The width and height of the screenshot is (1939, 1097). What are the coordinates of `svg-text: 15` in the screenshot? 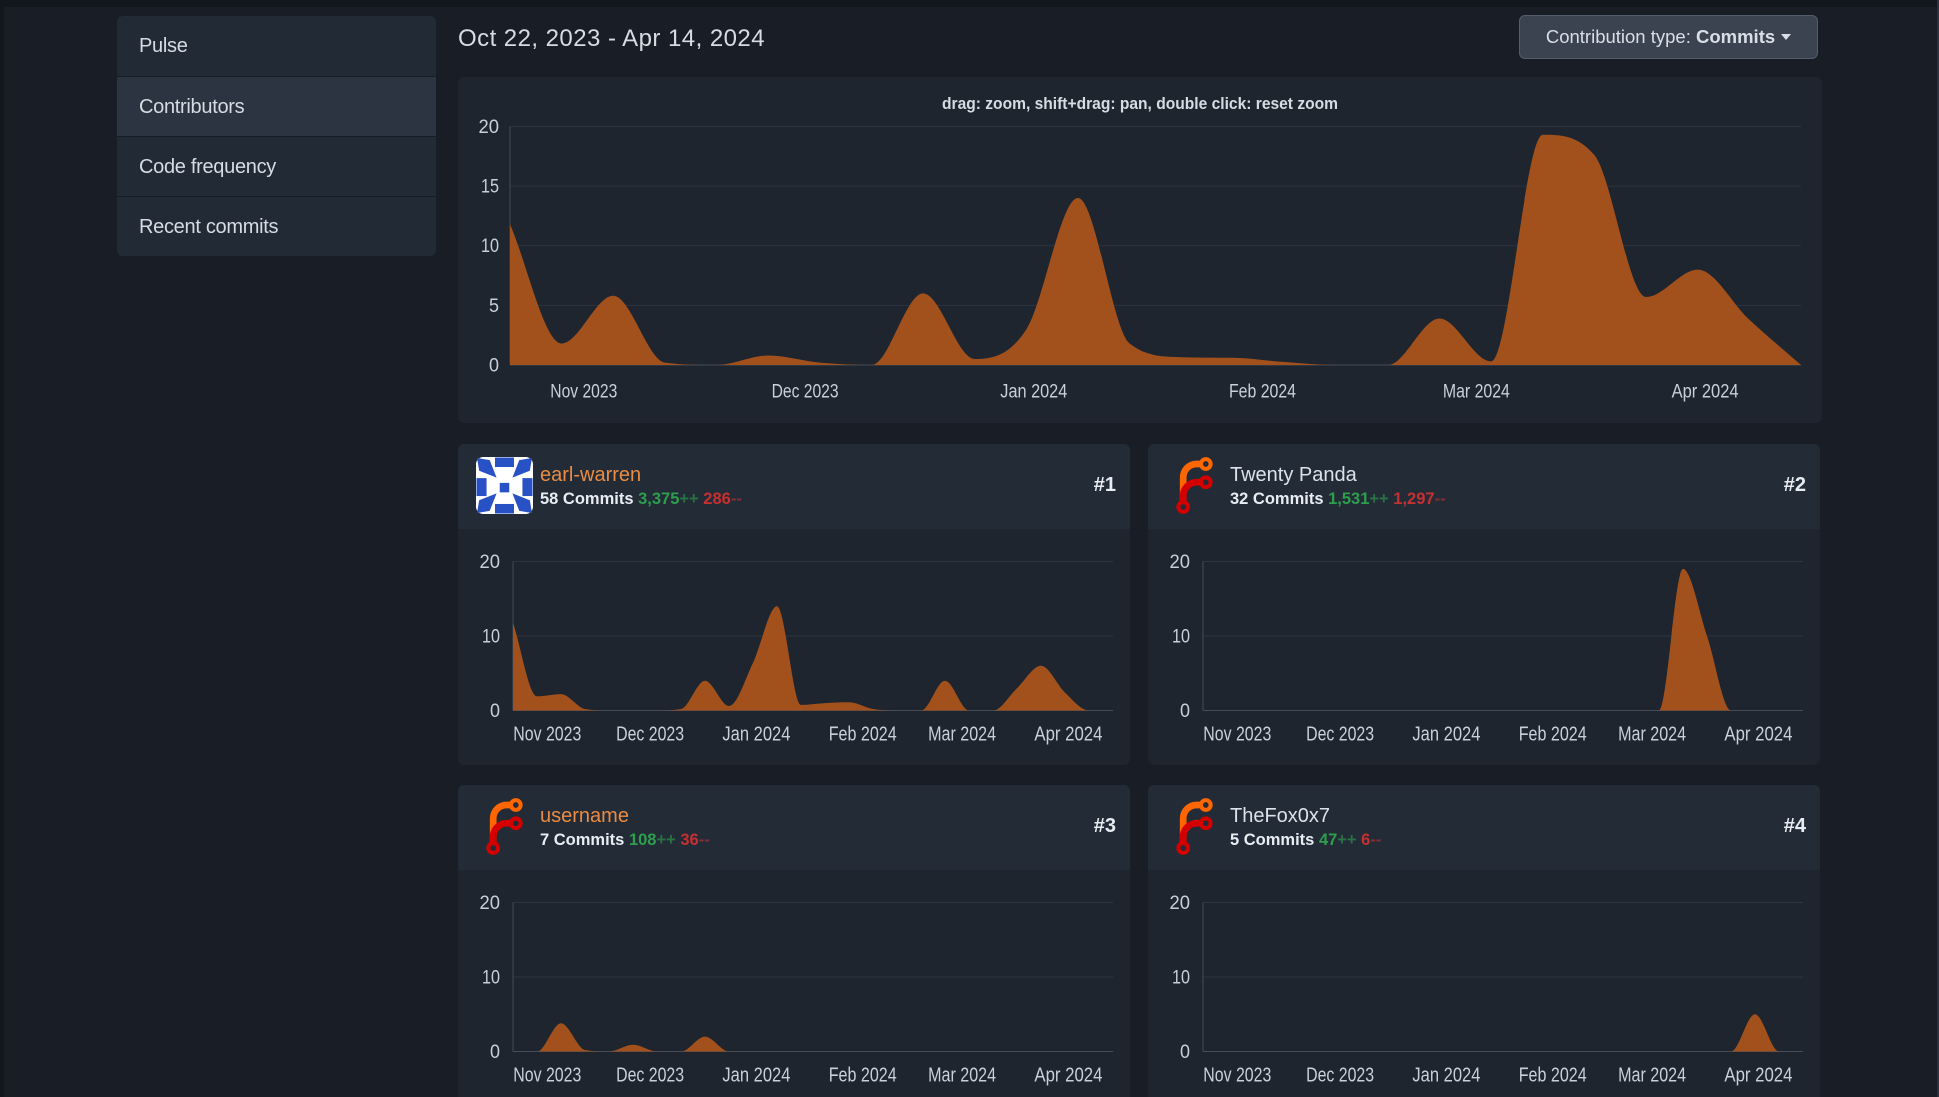 It's located at (490, 187).